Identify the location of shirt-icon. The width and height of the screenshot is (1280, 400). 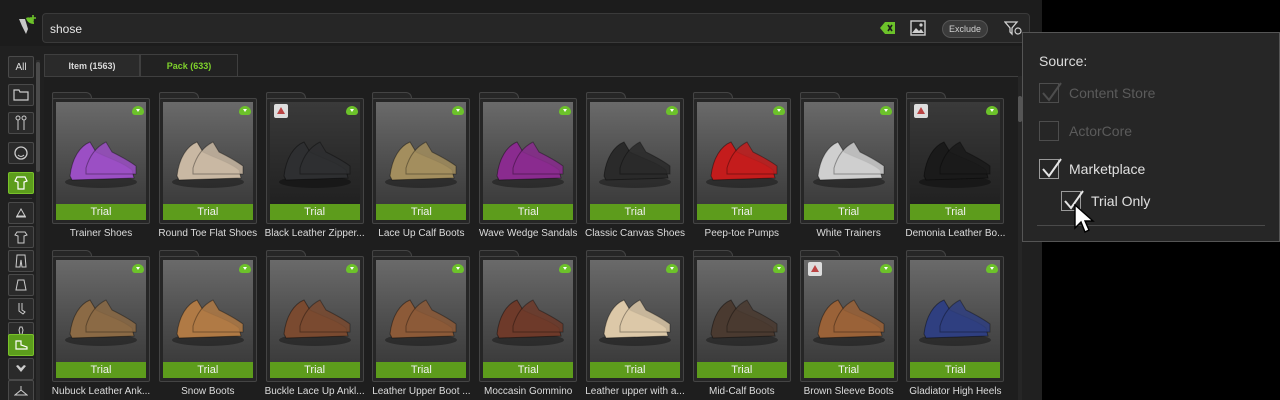
(21, 237).